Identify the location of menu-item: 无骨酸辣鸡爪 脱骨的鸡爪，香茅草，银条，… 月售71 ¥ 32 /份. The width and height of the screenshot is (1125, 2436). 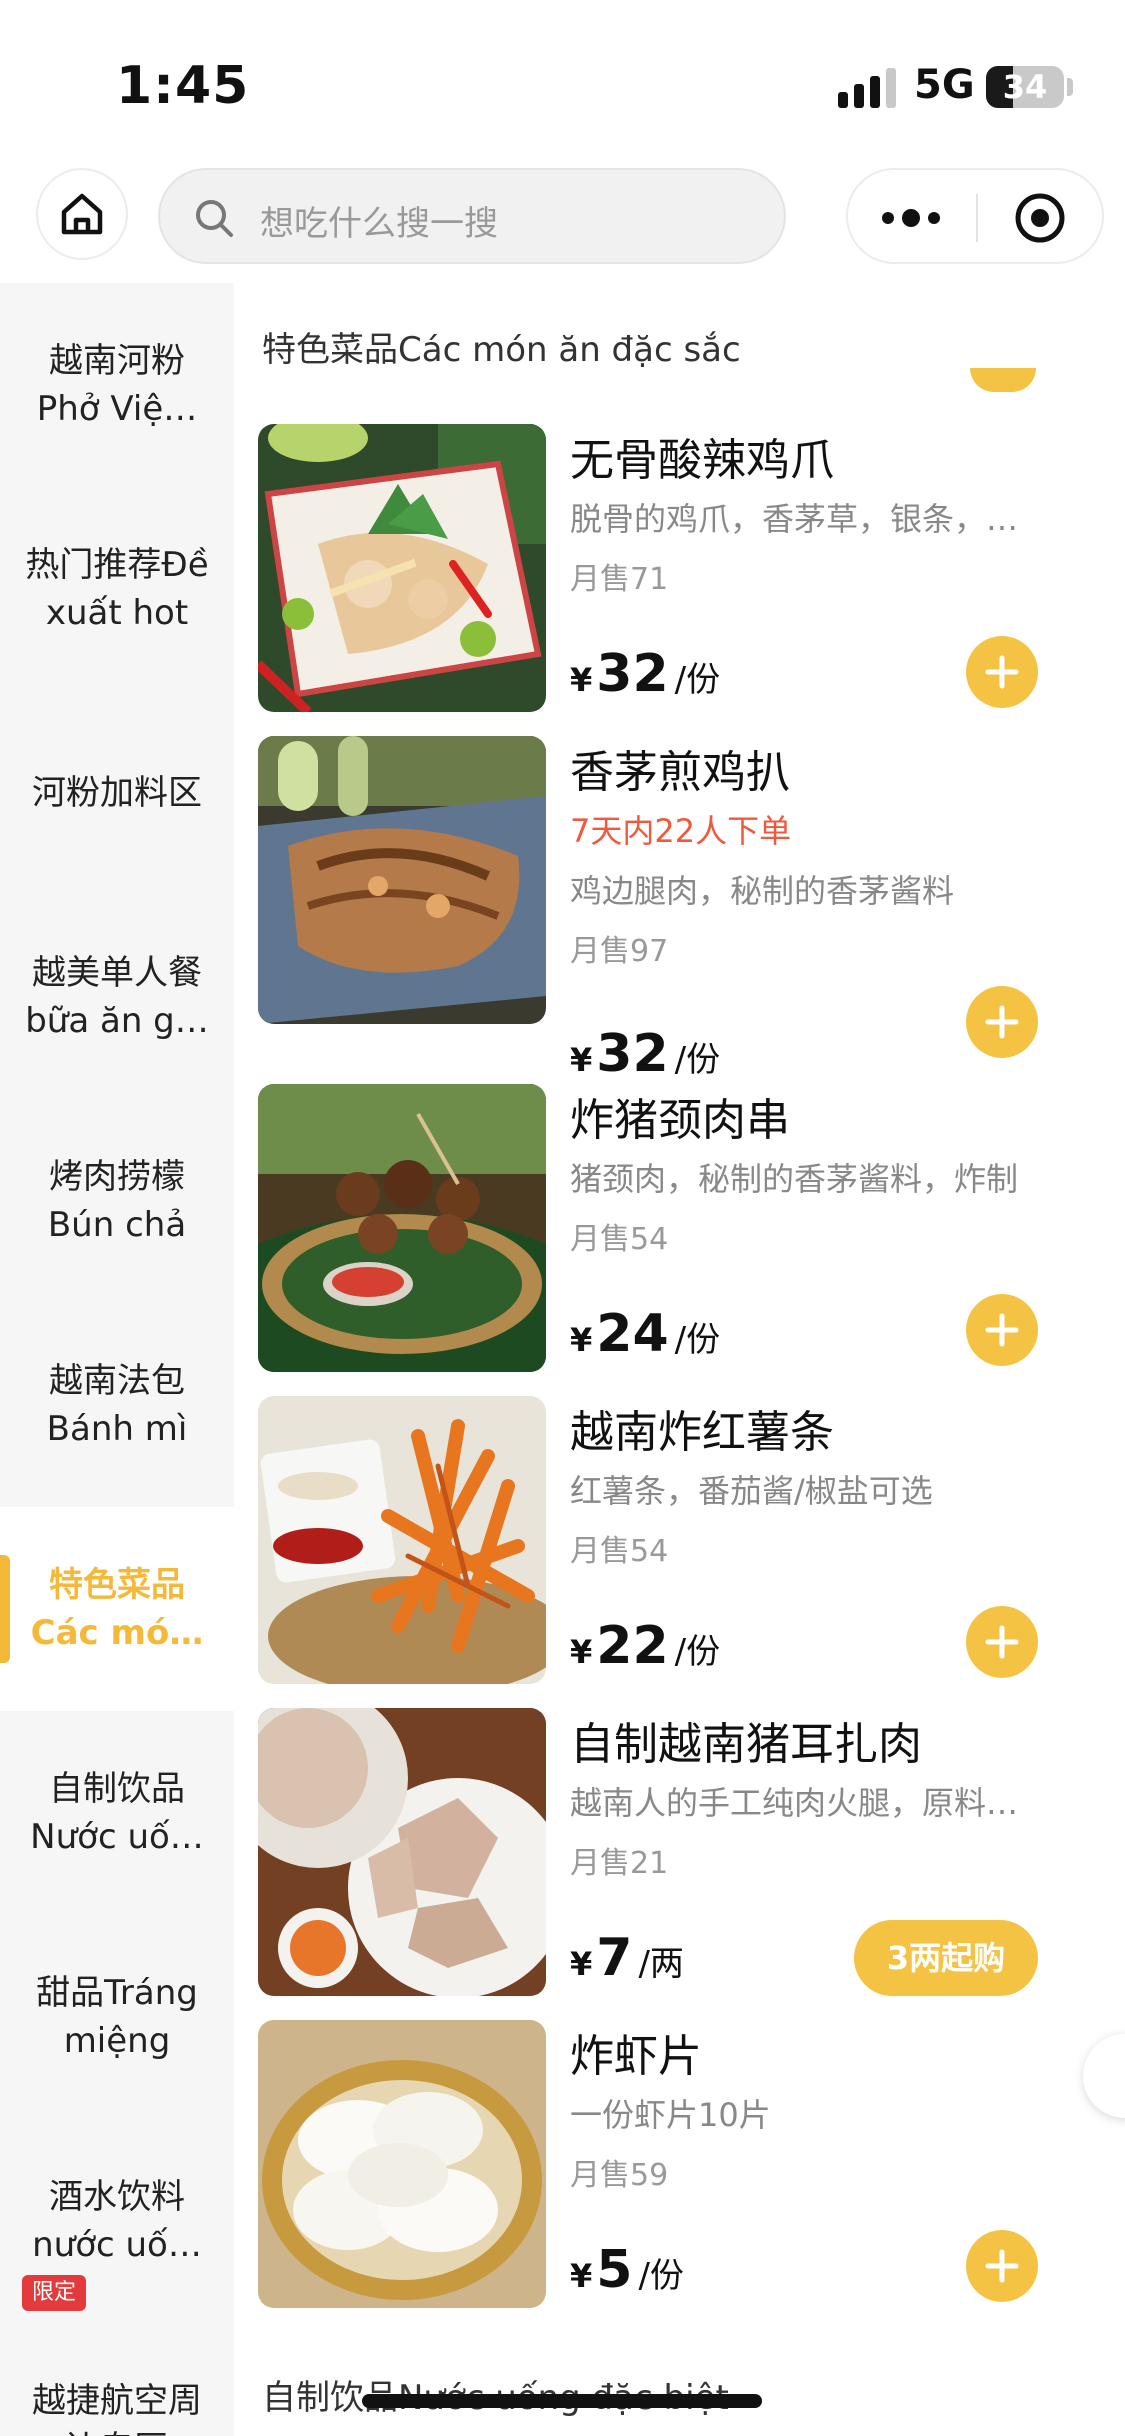
(658, 568).